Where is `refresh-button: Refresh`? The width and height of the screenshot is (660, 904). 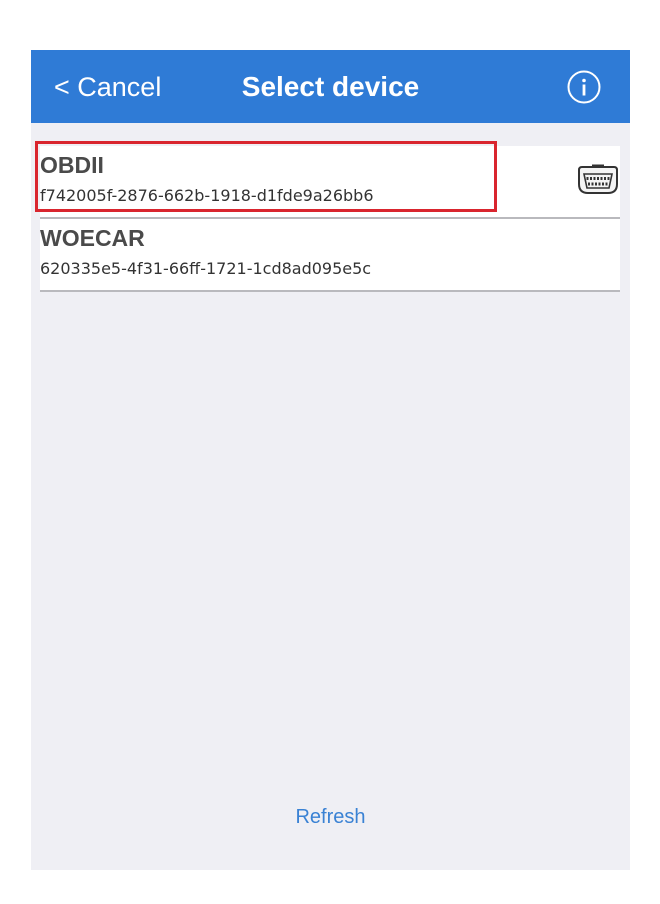
refresh-button: Refresh is located at coordinates (330, 817).